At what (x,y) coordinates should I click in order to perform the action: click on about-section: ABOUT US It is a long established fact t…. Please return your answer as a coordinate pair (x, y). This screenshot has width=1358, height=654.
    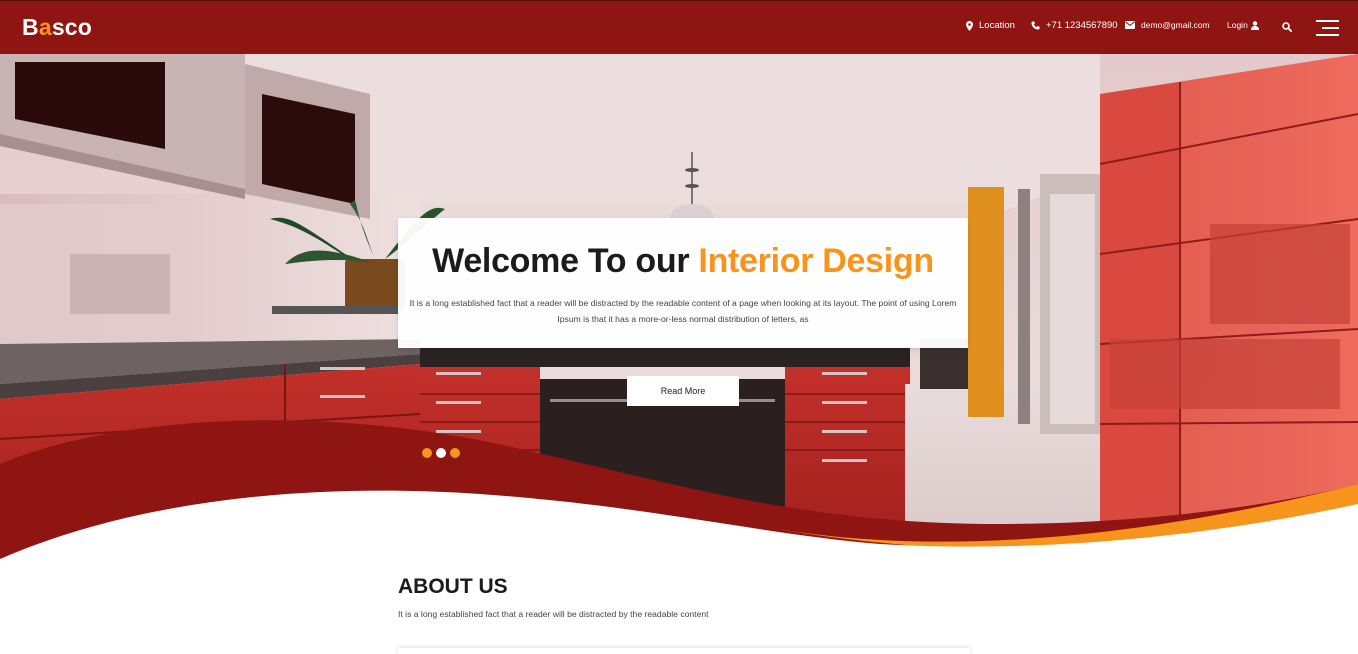
    Looking at the image, I should click on (683, 597).